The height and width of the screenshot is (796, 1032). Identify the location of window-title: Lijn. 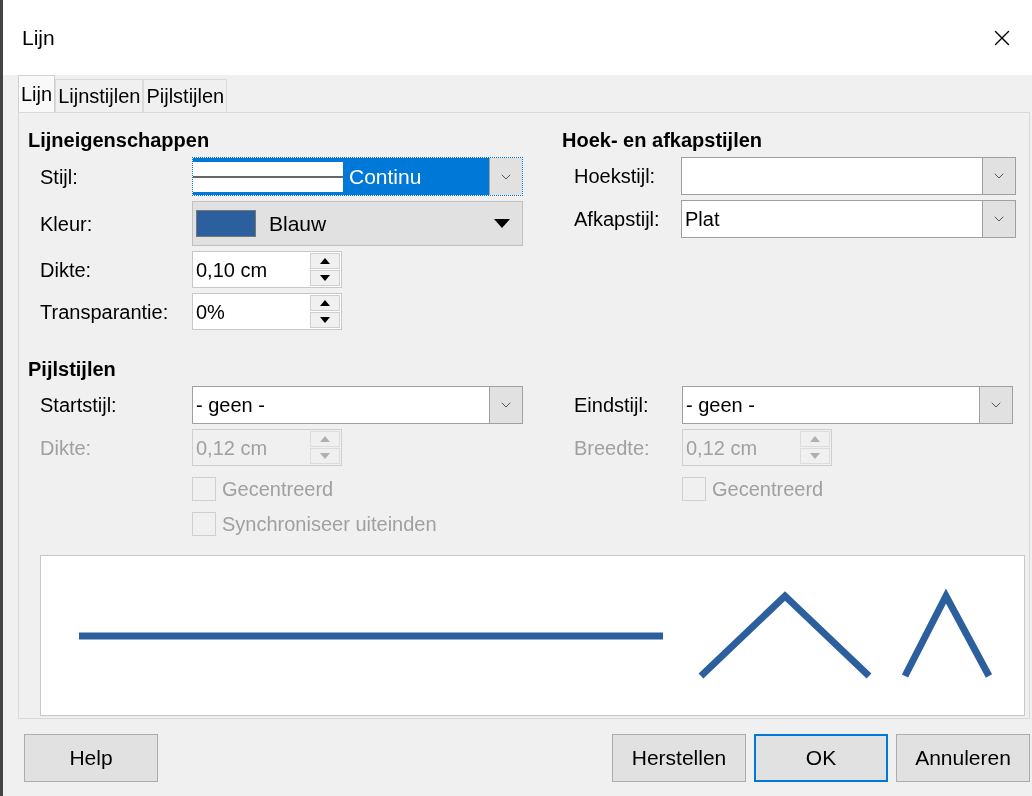
(38, 37).